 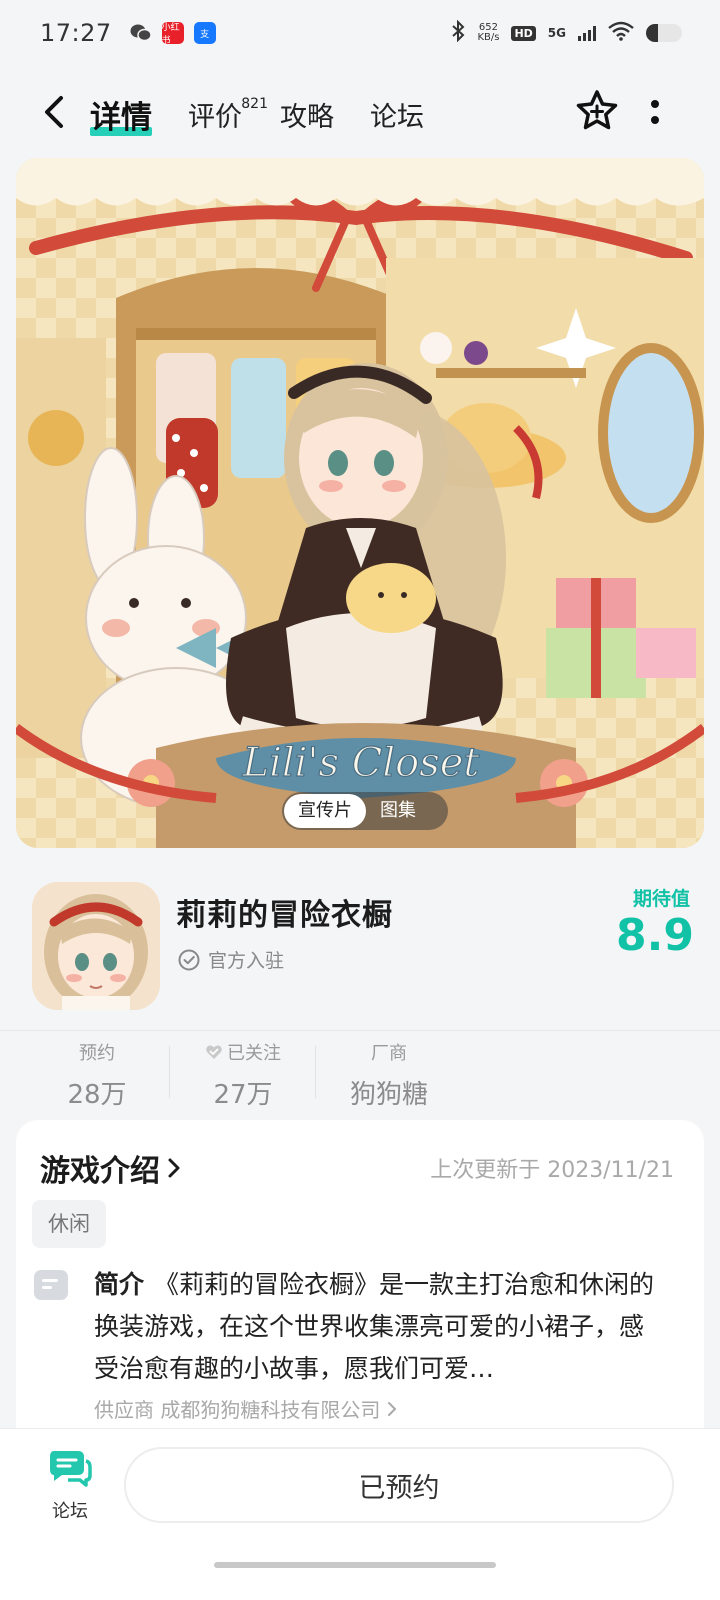 I want to click on forum-label: 论坛, so click(x=70, y=1511).